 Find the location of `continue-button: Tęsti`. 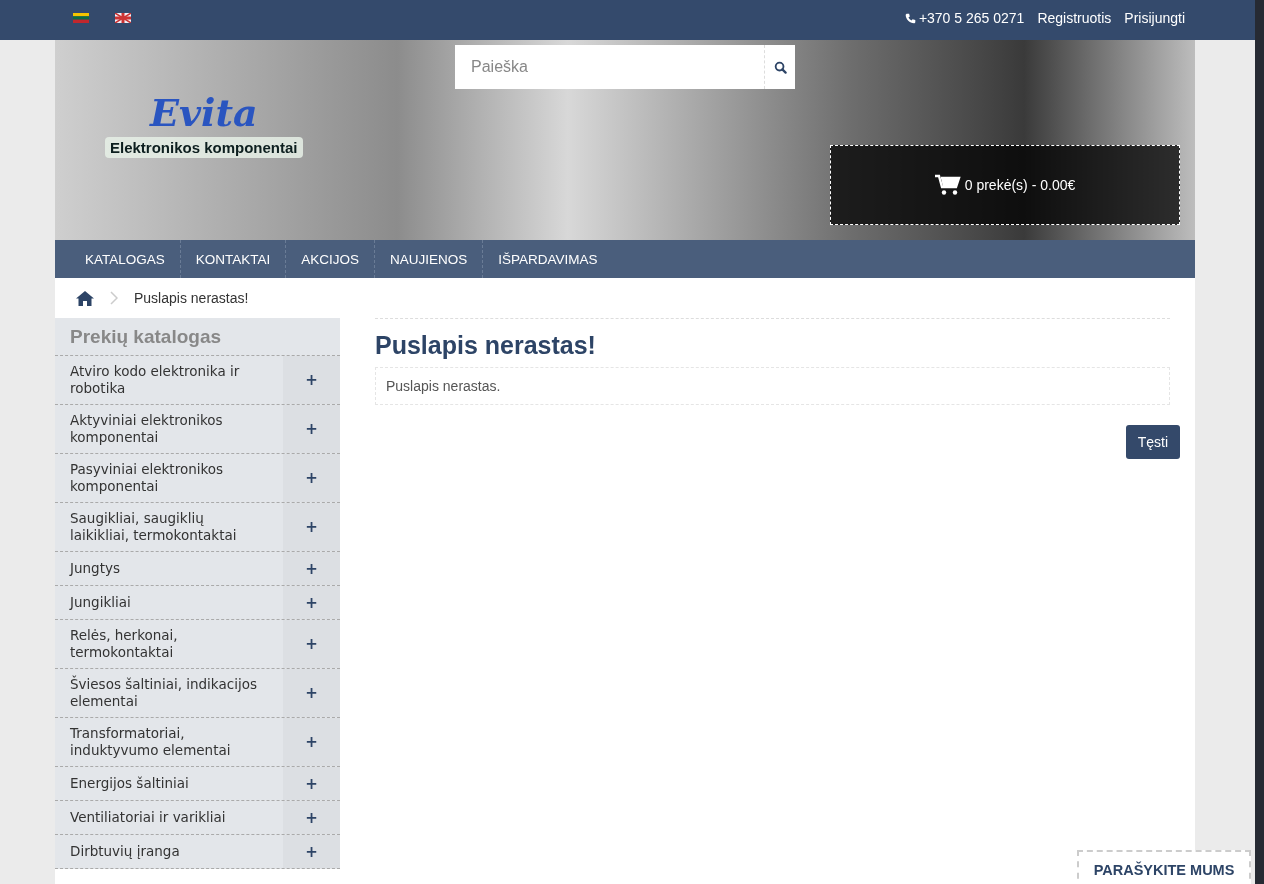

continue-button: Tęsti is located at coordinates (1152, 442).